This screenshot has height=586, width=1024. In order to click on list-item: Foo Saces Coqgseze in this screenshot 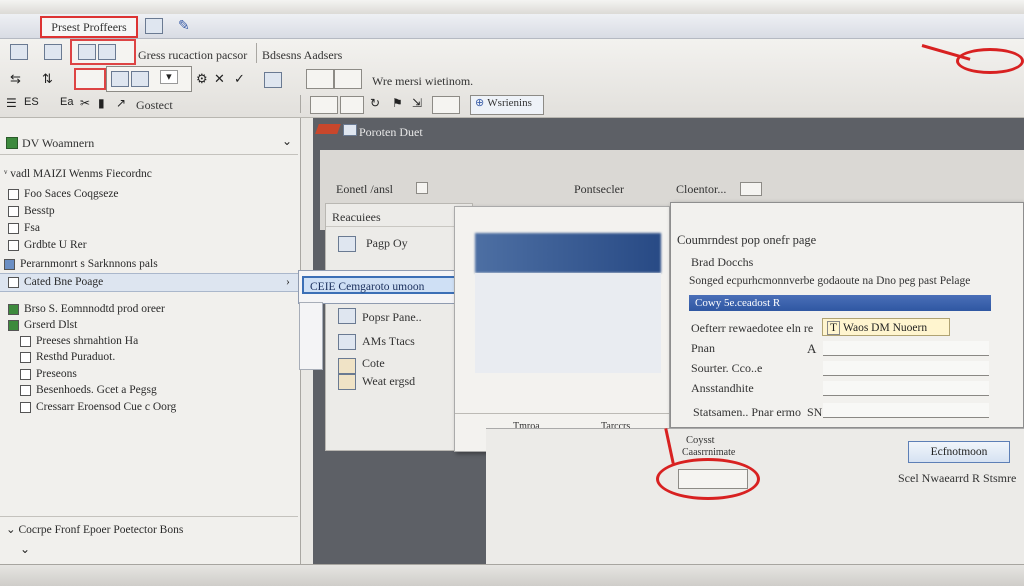, I will do `click(63, 194)`.